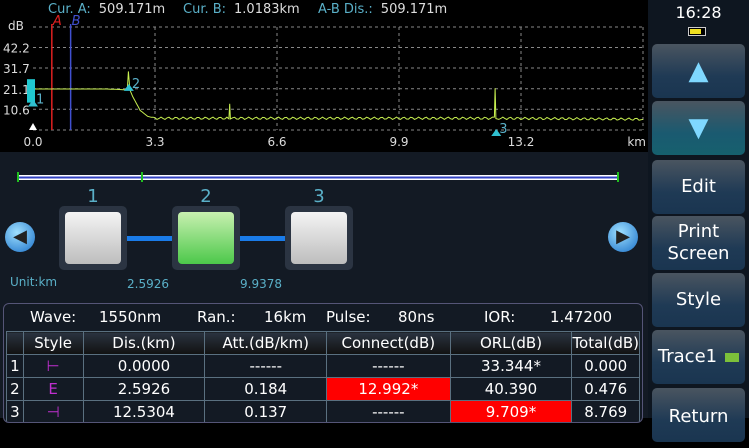 This screenshot has height=448, width=749. I want to click on cell: 33.344*, so click(511, 366).